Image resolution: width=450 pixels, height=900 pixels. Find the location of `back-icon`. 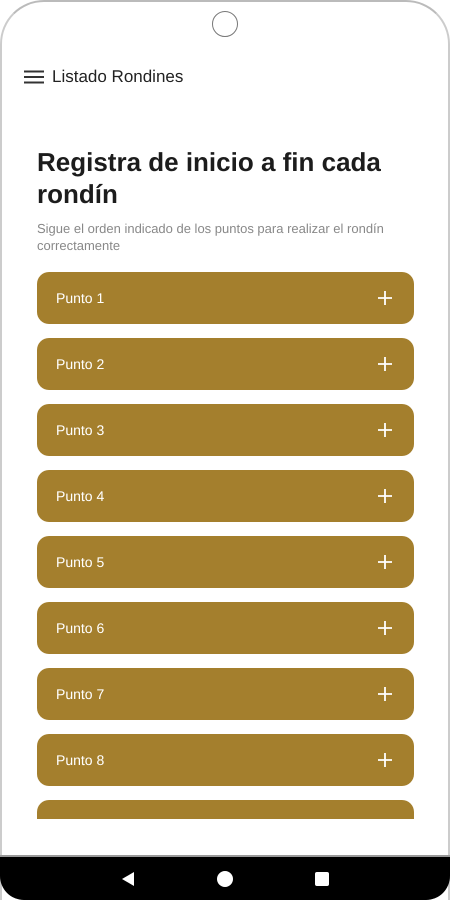

back-icon is located at coordinates (128, 878).